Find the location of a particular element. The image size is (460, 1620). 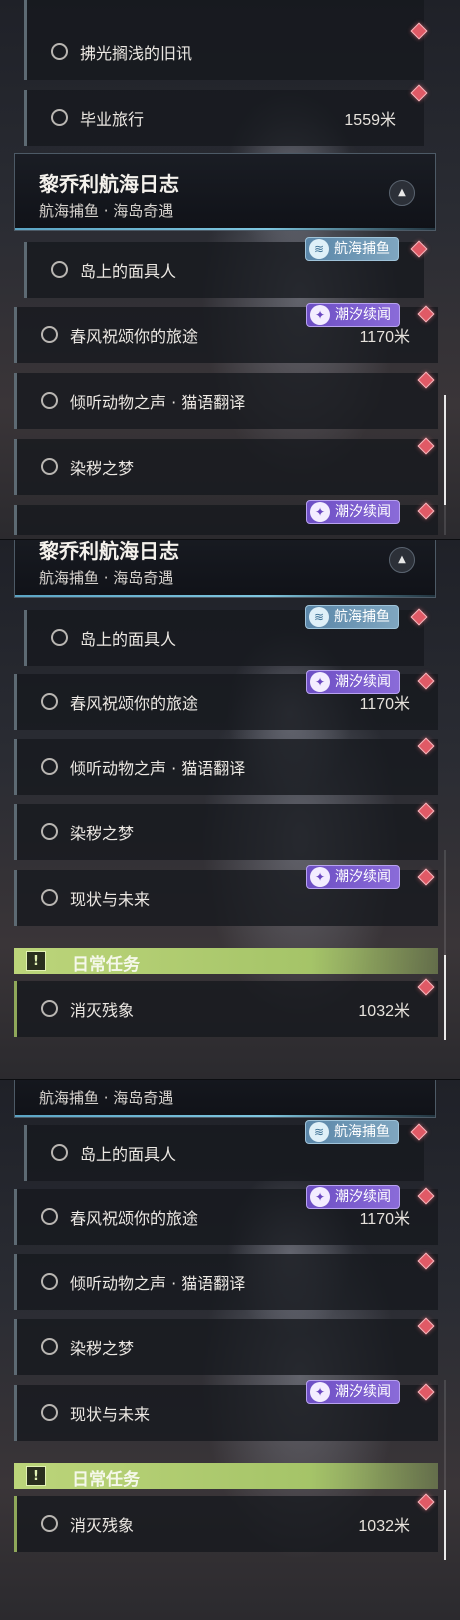

quest-row-prev-2: 毕业旅行 1559米 is located at coordinates (224, 118).